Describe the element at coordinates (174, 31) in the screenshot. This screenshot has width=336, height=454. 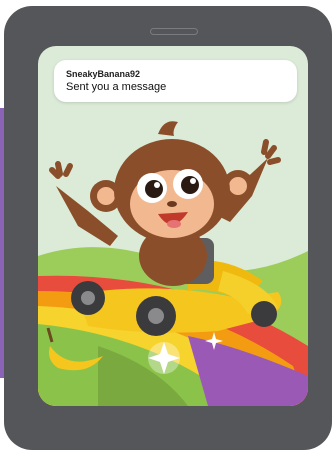
I see `tablet-speaker` at that location.